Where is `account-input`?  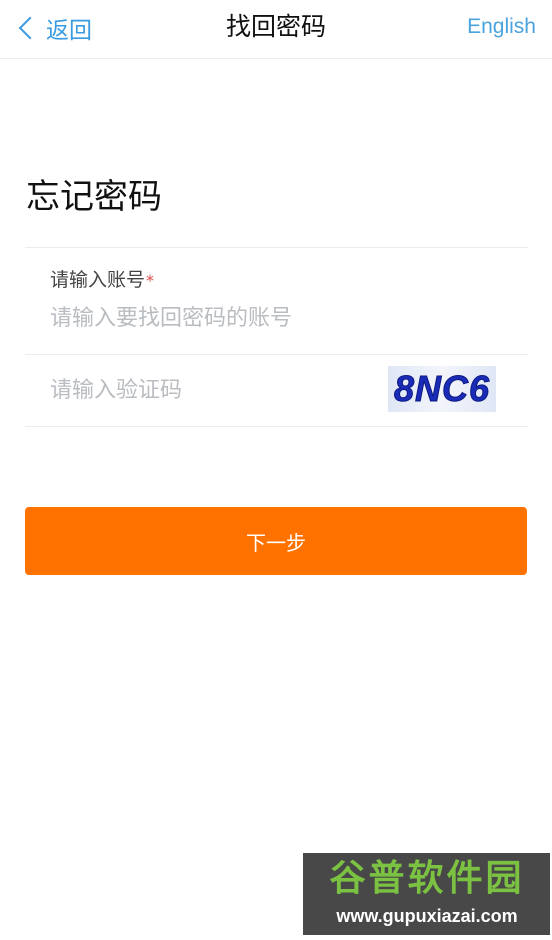 account-input is located at coordinates (270, 318).